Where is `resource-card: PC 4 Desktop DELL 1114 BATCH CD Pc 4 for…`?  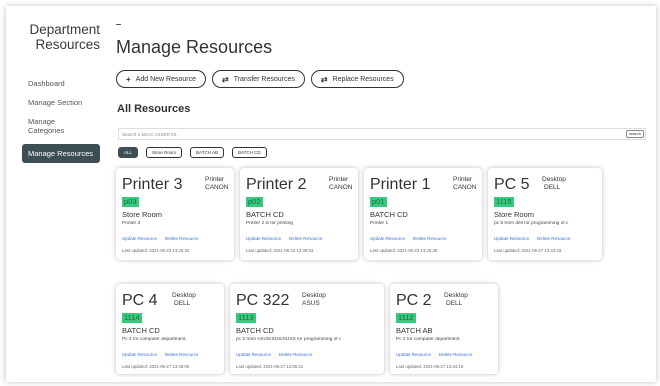 resource-card: PC 4 Desktop DELL 1114 BATCH CD Pc 4 for… is located at coordinates (170, 329).